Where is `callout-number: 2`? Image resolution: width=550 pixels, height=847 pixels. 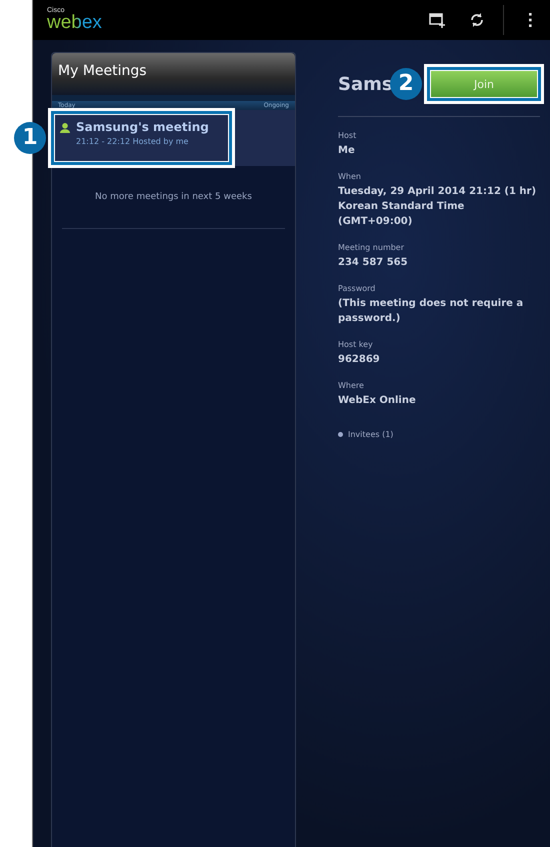
callout-number: 2 is located at coordinates (406, 84).